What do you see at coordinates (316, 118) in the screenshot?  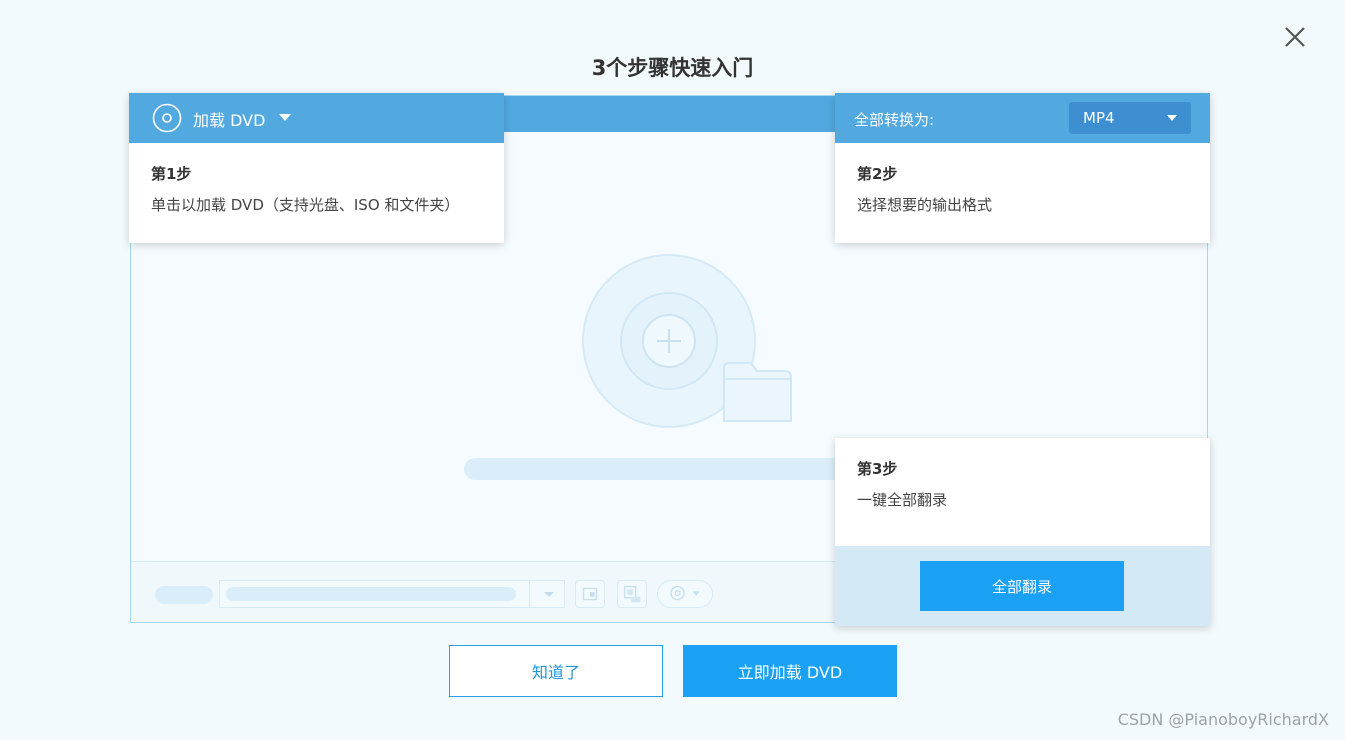 I see `load-dvd-button: 加载 DVD` at bounding box center [316, 118].